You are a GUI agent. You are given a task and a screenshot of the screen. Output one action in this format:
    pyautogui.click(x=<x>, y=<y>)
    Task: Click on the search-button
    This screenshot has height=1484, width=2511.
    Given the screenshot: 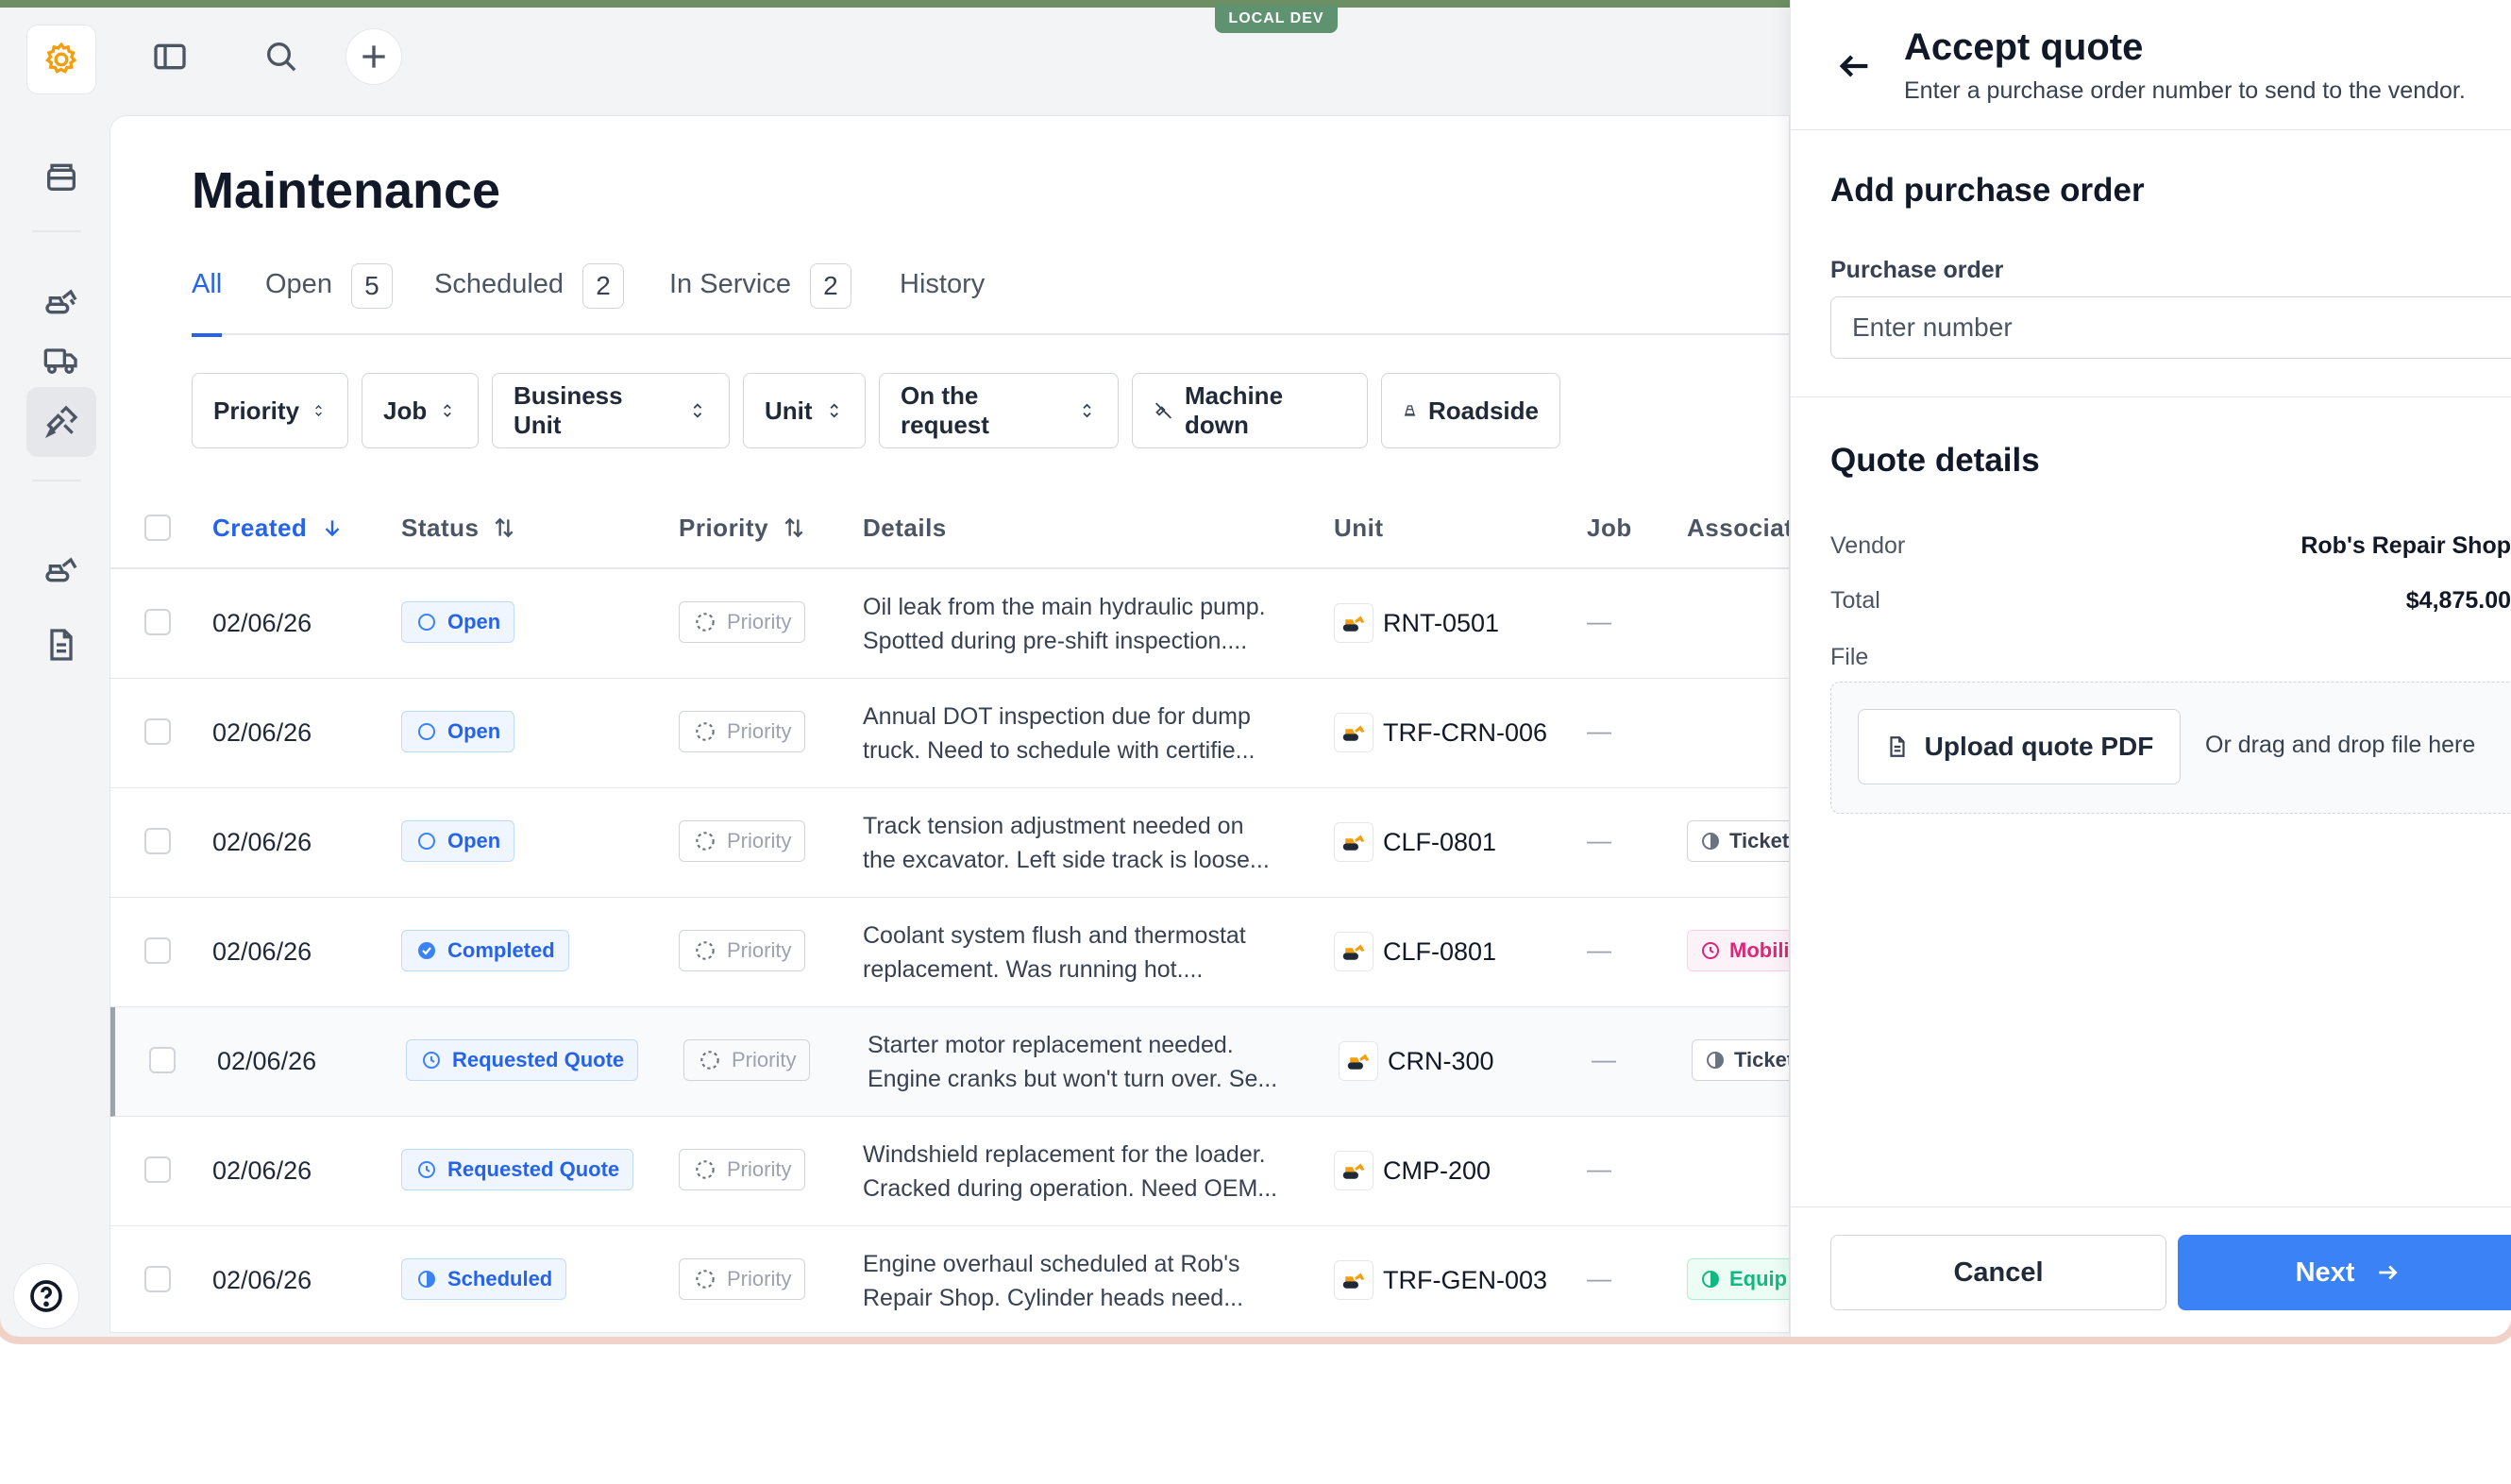 What is the action you would take?
    pyautogui.click(x=281, y=56)
    